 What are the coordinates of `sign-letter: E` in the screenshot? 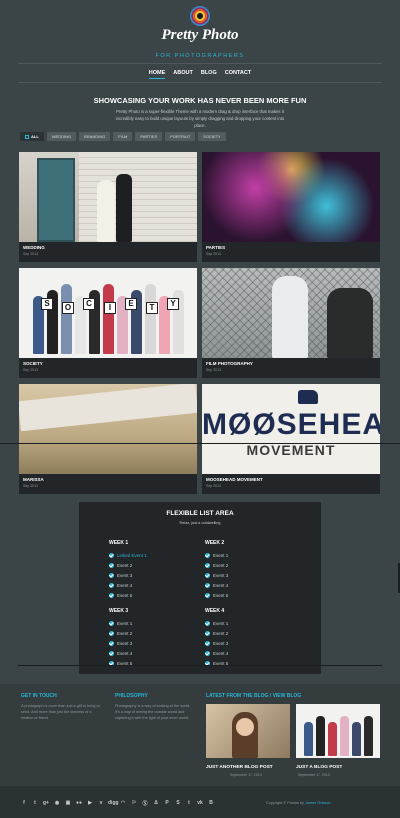 It's located at (131, 304).